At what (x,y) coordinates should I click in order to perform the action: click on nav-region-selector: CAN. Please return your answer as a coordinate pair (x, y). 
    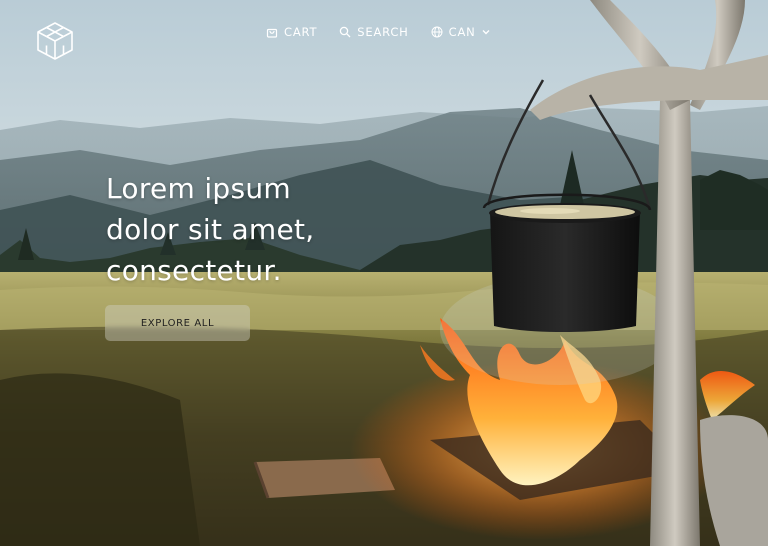
    Looking at the image, I should click on (460, 32).